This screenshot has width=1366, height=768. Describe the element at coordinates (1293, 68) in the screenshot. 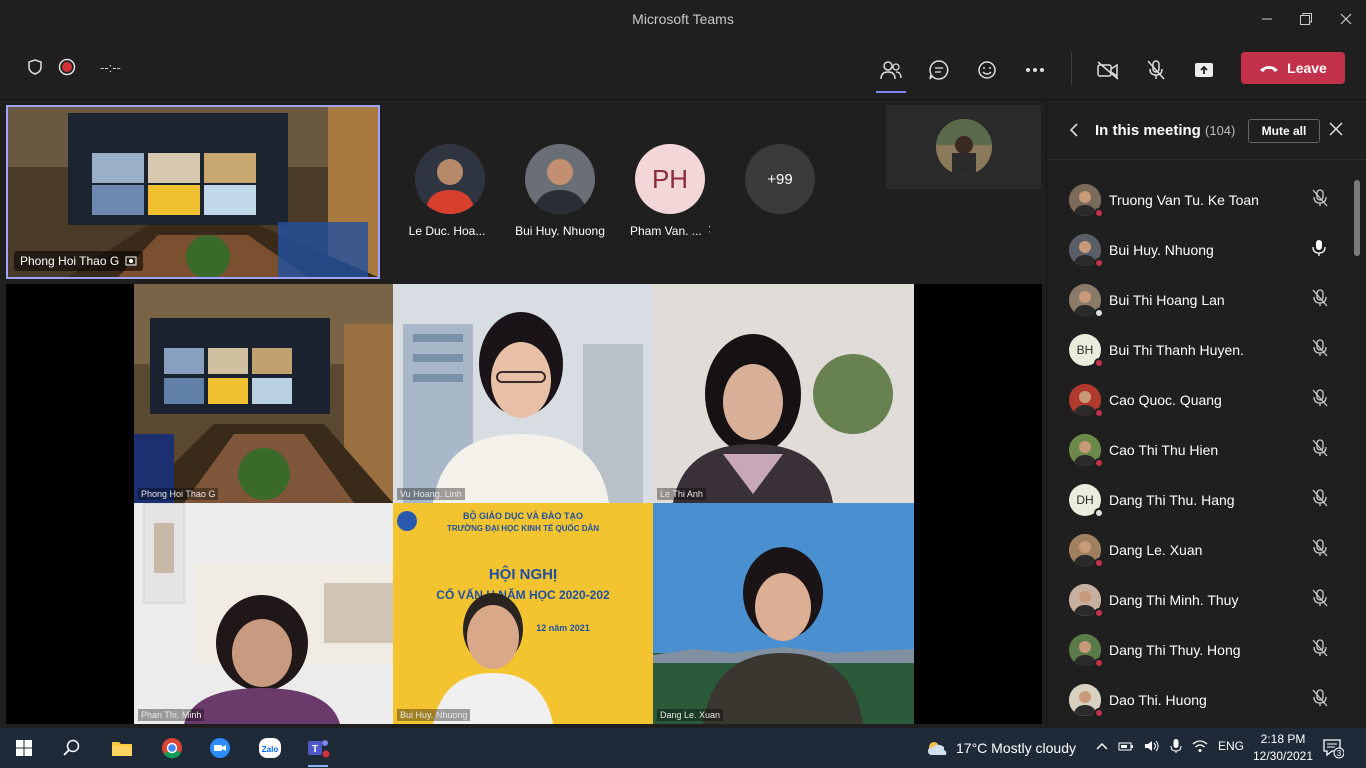

I see `leave-button: Leave` at that location.